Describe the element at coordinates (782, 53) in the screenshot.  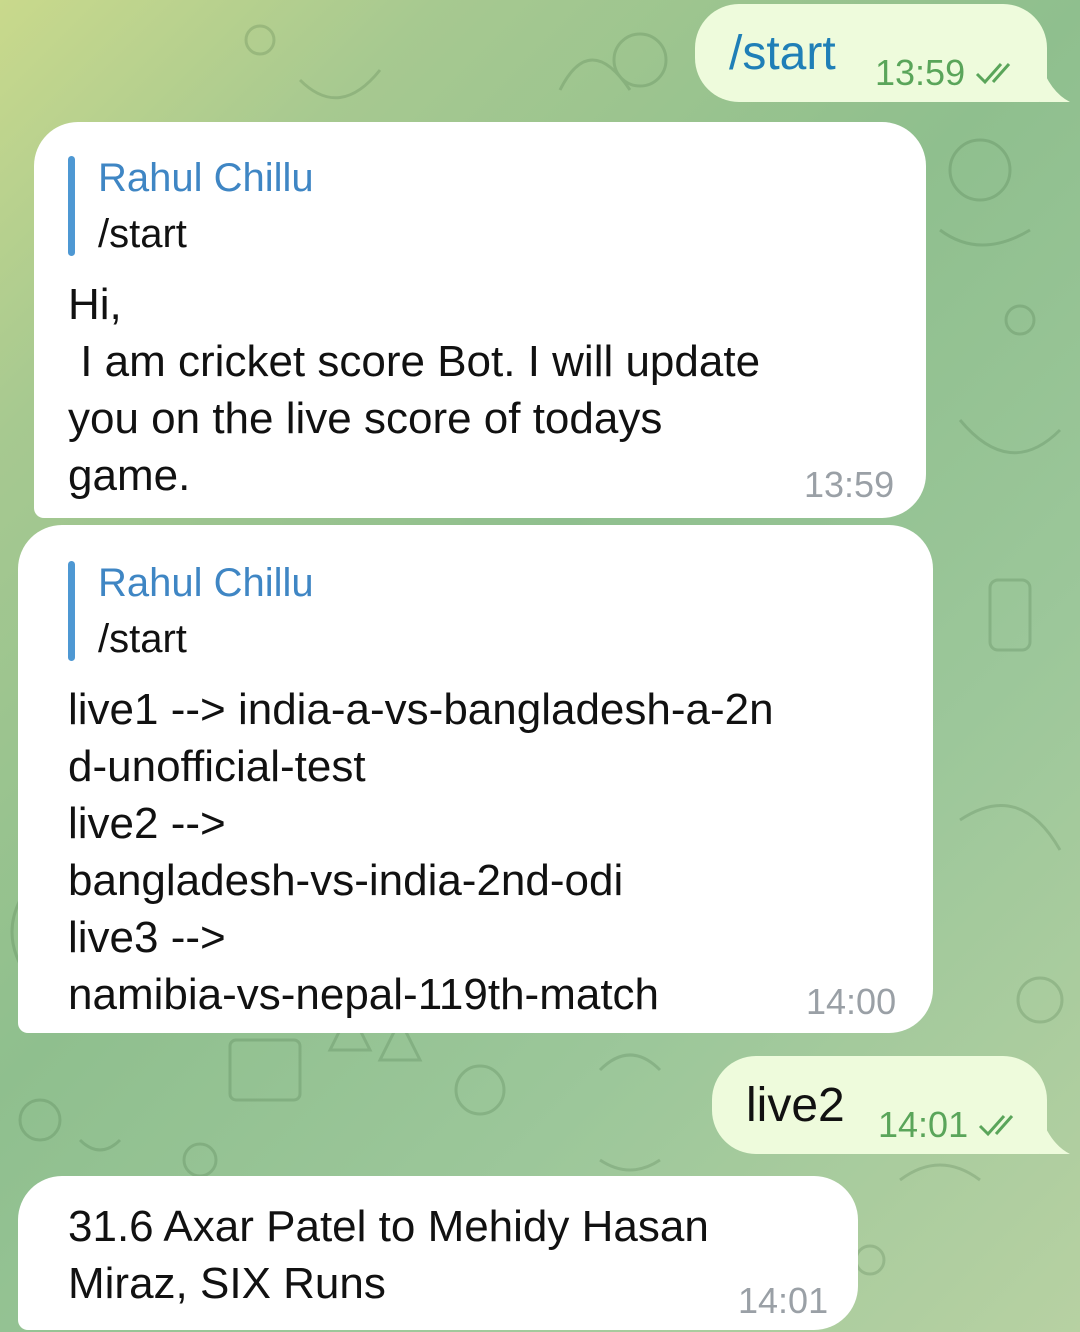
I see `message-text: /start` at that location.